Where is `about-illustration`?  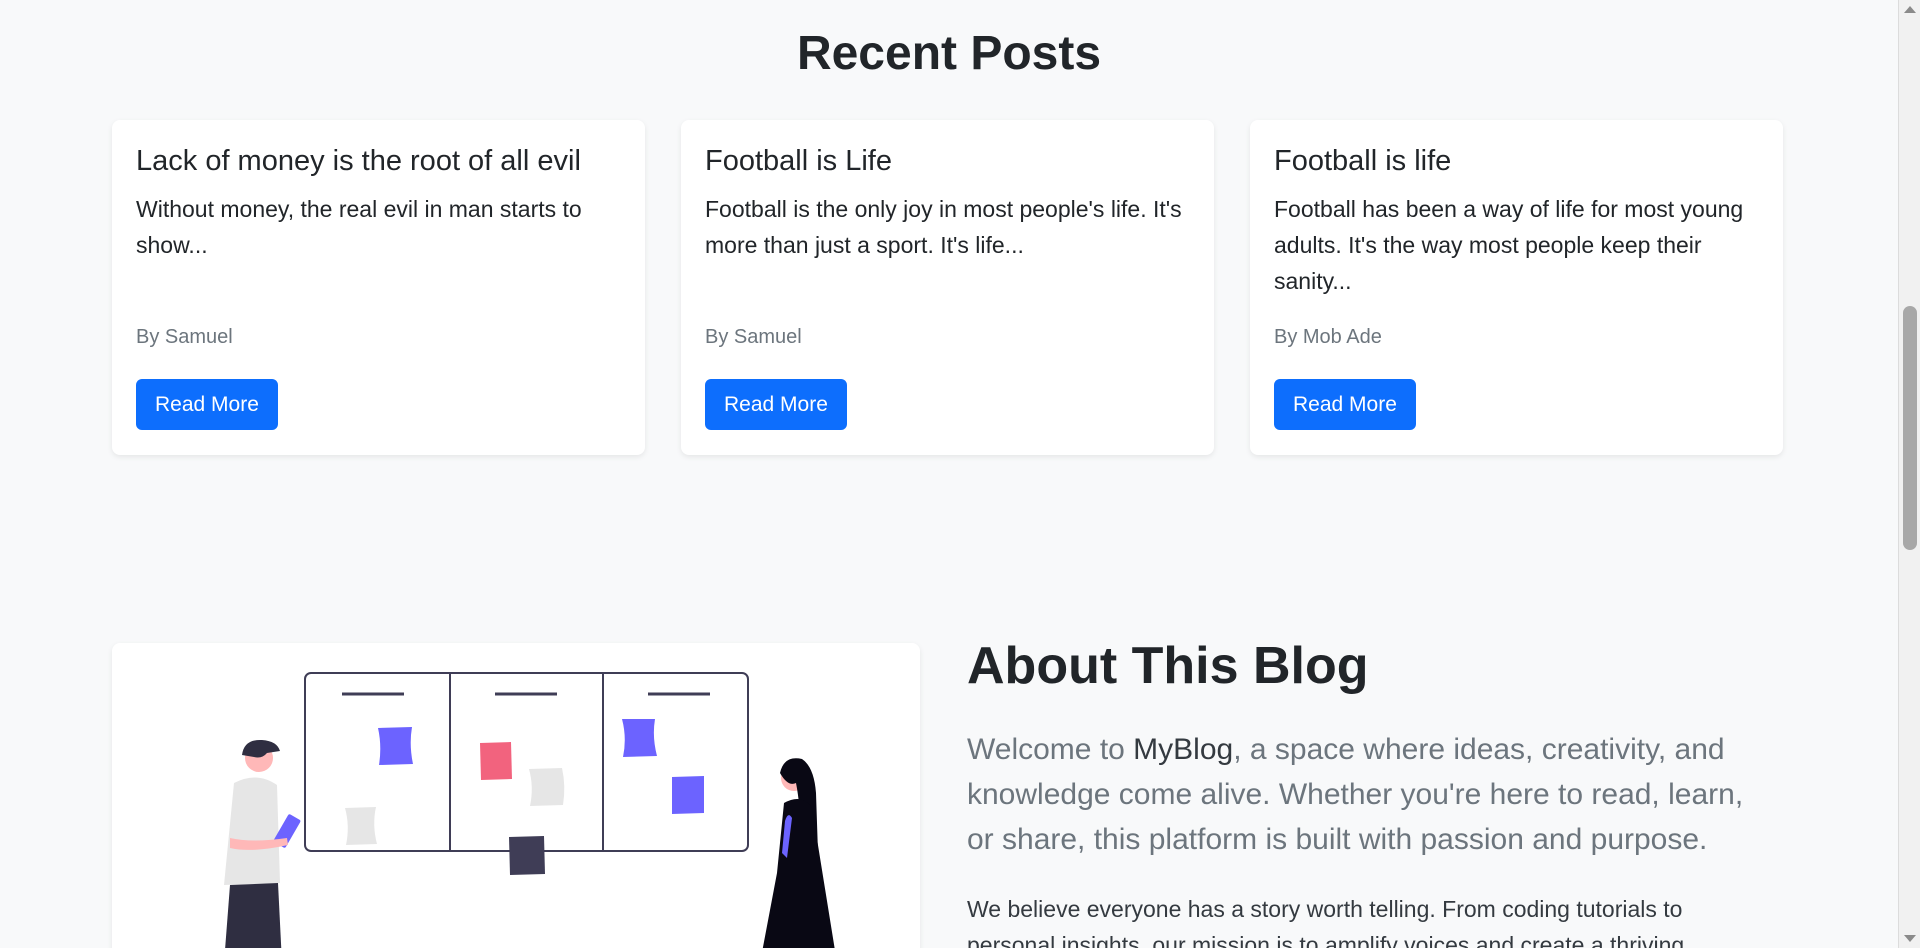
about-illustration is located at coordinates (516, 795).